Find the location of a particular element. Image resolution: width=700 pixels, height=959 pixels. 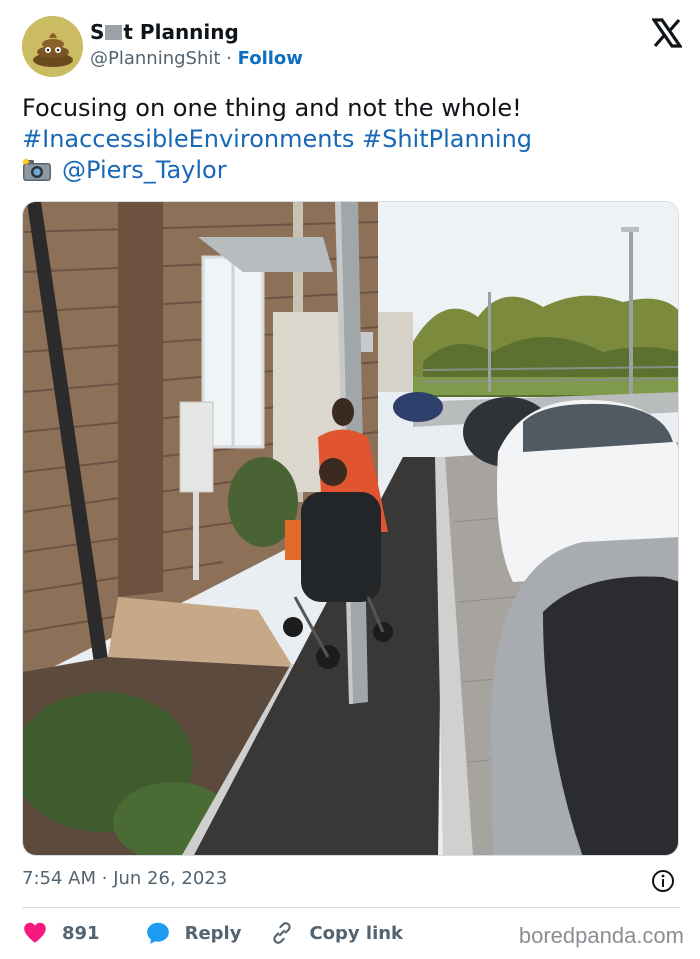

tweet-actions: 891 Reply Copy link is located at coordinates (212, 933).